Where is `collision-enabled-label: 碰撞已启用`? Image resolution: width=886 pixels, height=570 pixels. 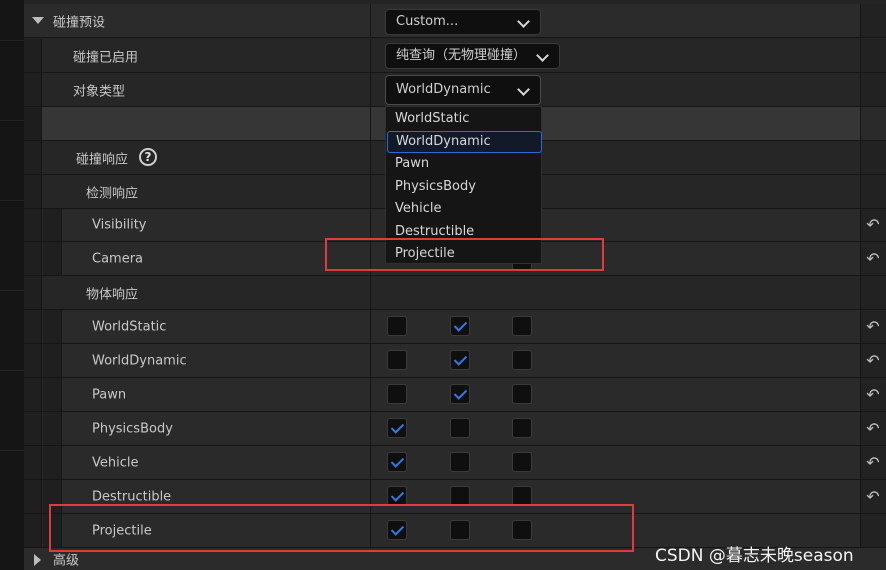 collision-enabled-label: 碰撞已启用 is located at coordinates (106, 57).